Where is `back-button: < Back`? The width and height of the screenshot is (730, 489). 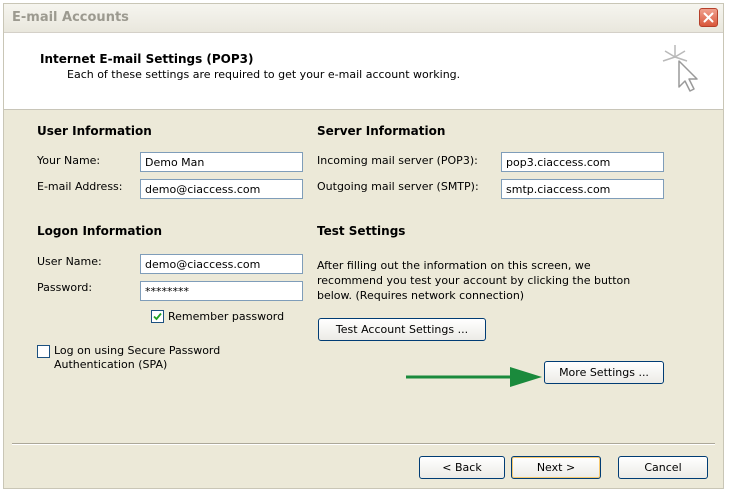 back-button: < Back is located at coordinates (462, 467).